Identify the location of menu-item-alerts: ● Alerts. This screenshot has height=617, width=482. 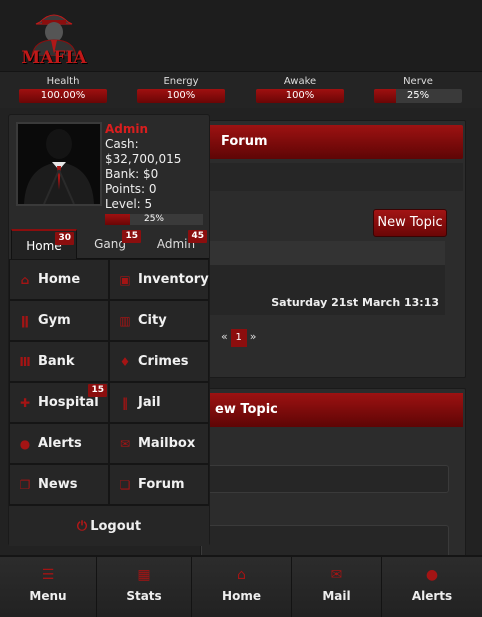
(59, 443).